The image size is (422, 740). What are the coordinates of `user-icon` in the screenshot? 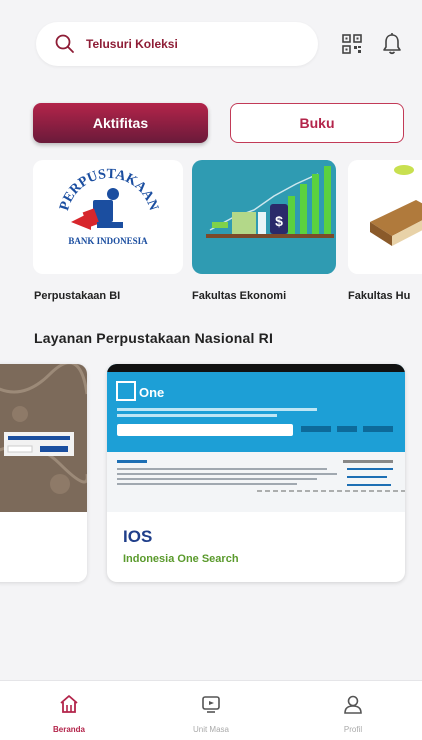 It's located at (353, 704).